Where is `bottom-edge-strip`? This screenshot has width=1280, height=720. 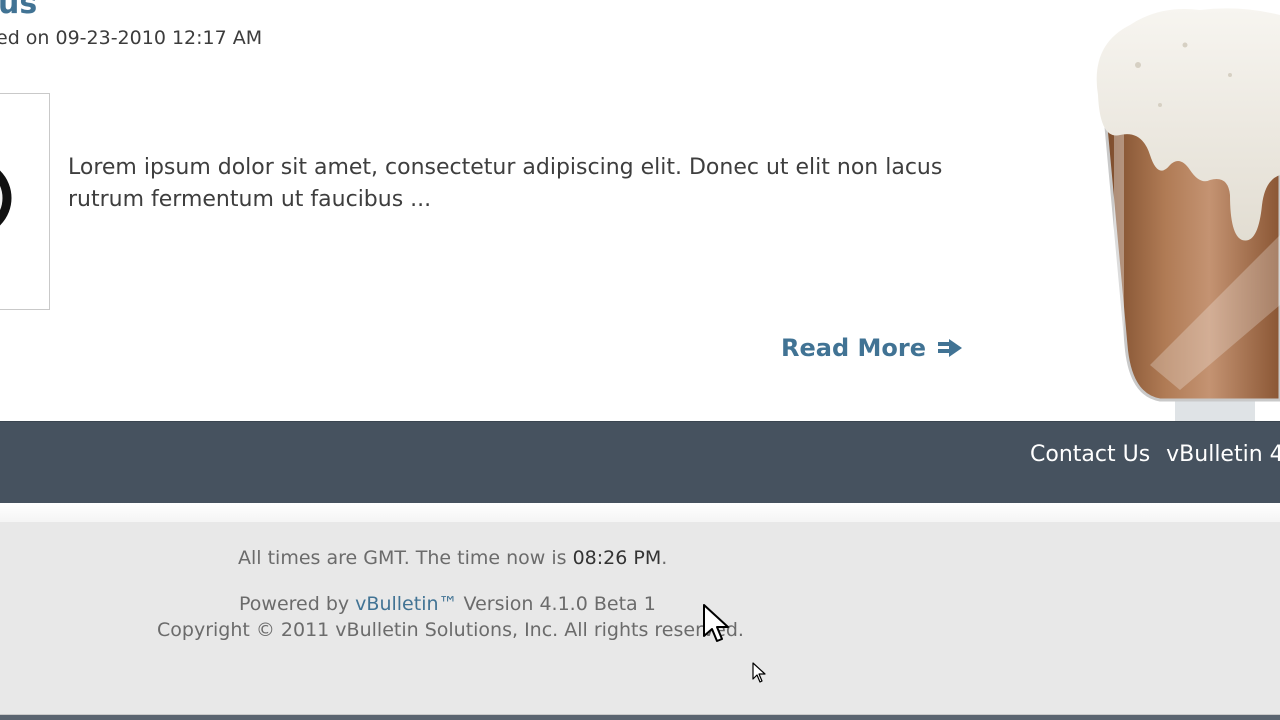 bottom-edge-strip is located at coordinates (640, 717).